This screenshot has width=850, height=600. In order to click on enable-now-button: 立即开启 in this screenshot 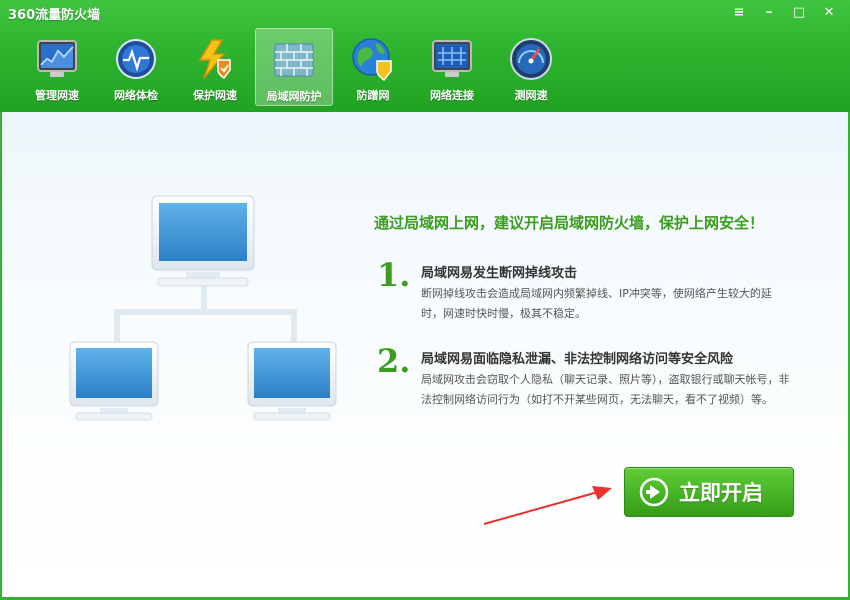, I will do `click(709, 492)`.